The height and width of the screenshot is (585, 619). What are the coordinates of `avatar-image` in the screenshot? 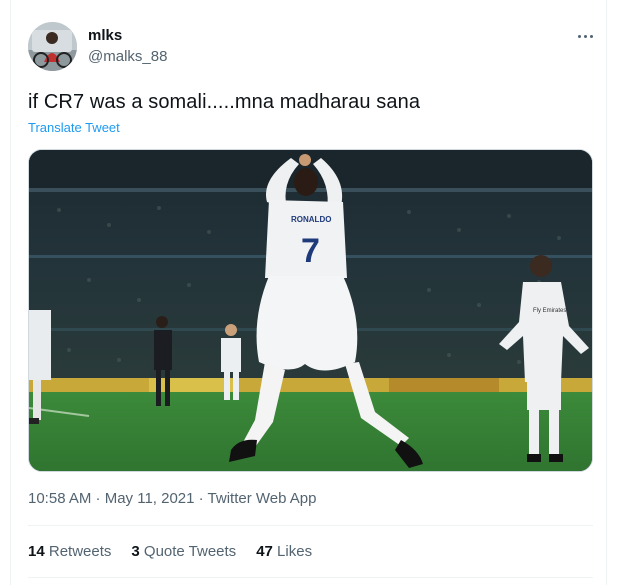 It's located at (52, 46).